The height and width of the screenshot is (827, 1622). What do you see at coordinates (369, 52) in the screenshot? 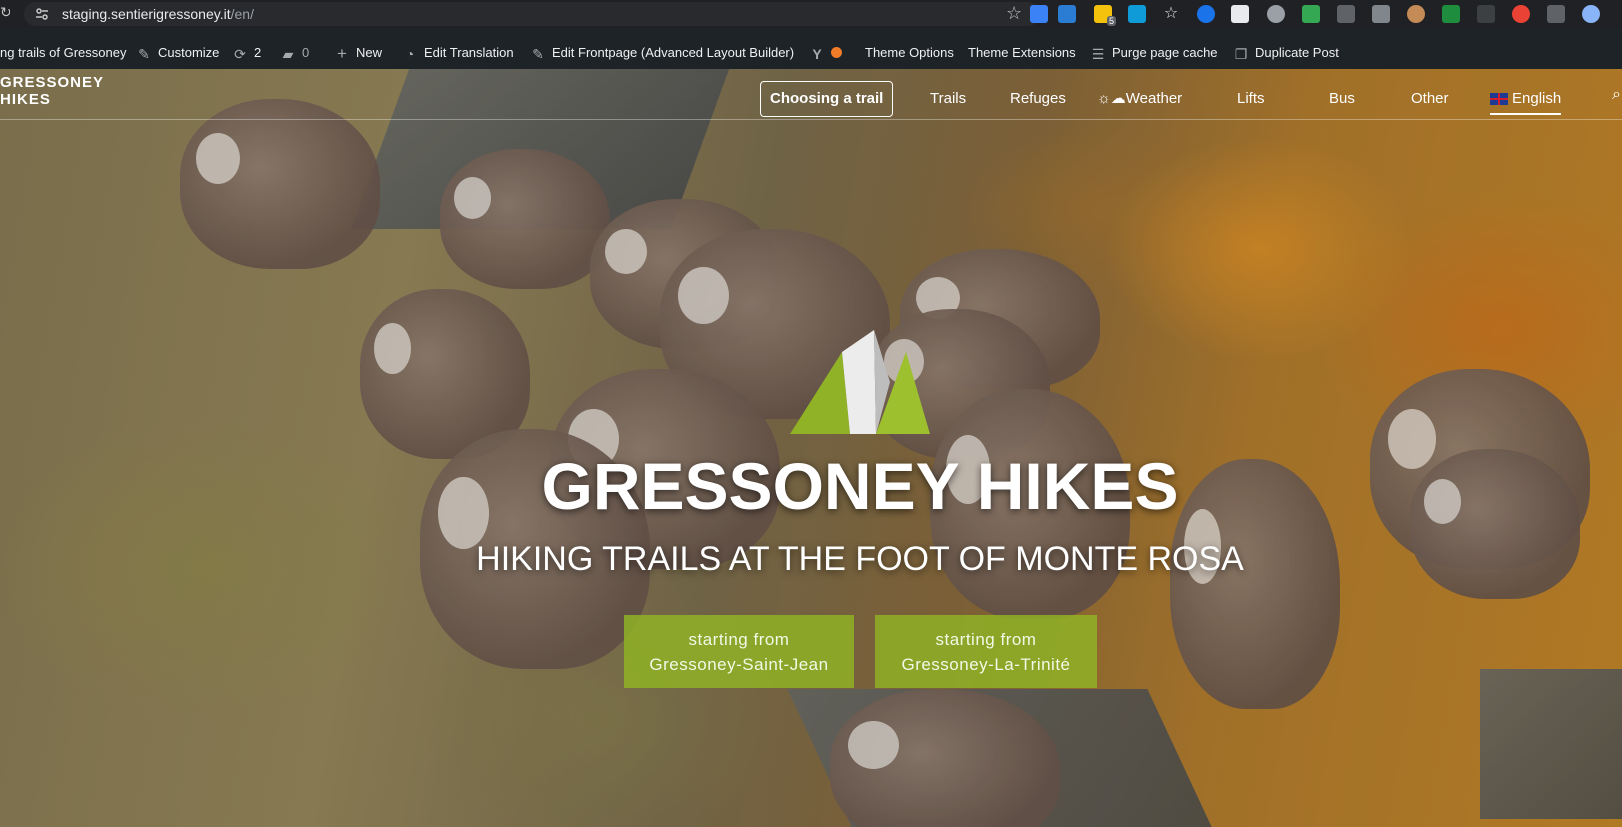
I see `admin-new-label: New` at bounding box center [369, 52].